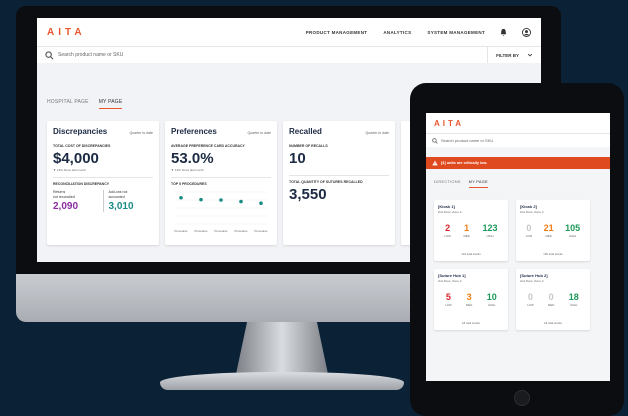 The width and height of the screenshot is (628, 416). I want to click on tab-hospital-page: HOSPITAL PAGE, so click(68, 104).